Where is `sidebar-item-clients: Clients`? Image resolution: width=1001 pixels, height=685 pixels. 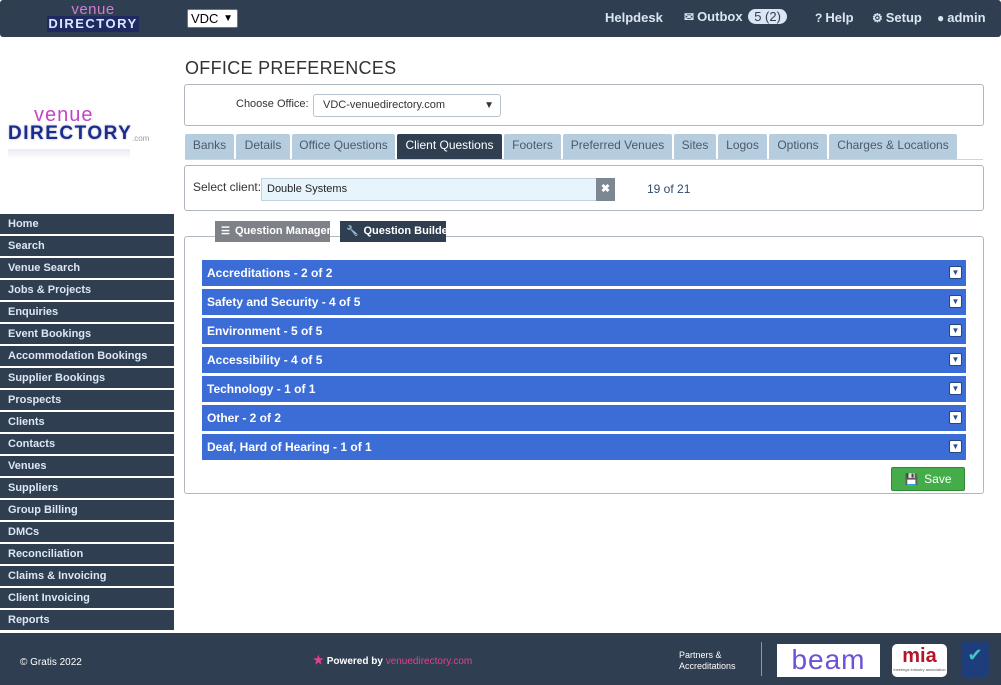 sidebar-item-clients: Clients is located at coordinates (87, 422).